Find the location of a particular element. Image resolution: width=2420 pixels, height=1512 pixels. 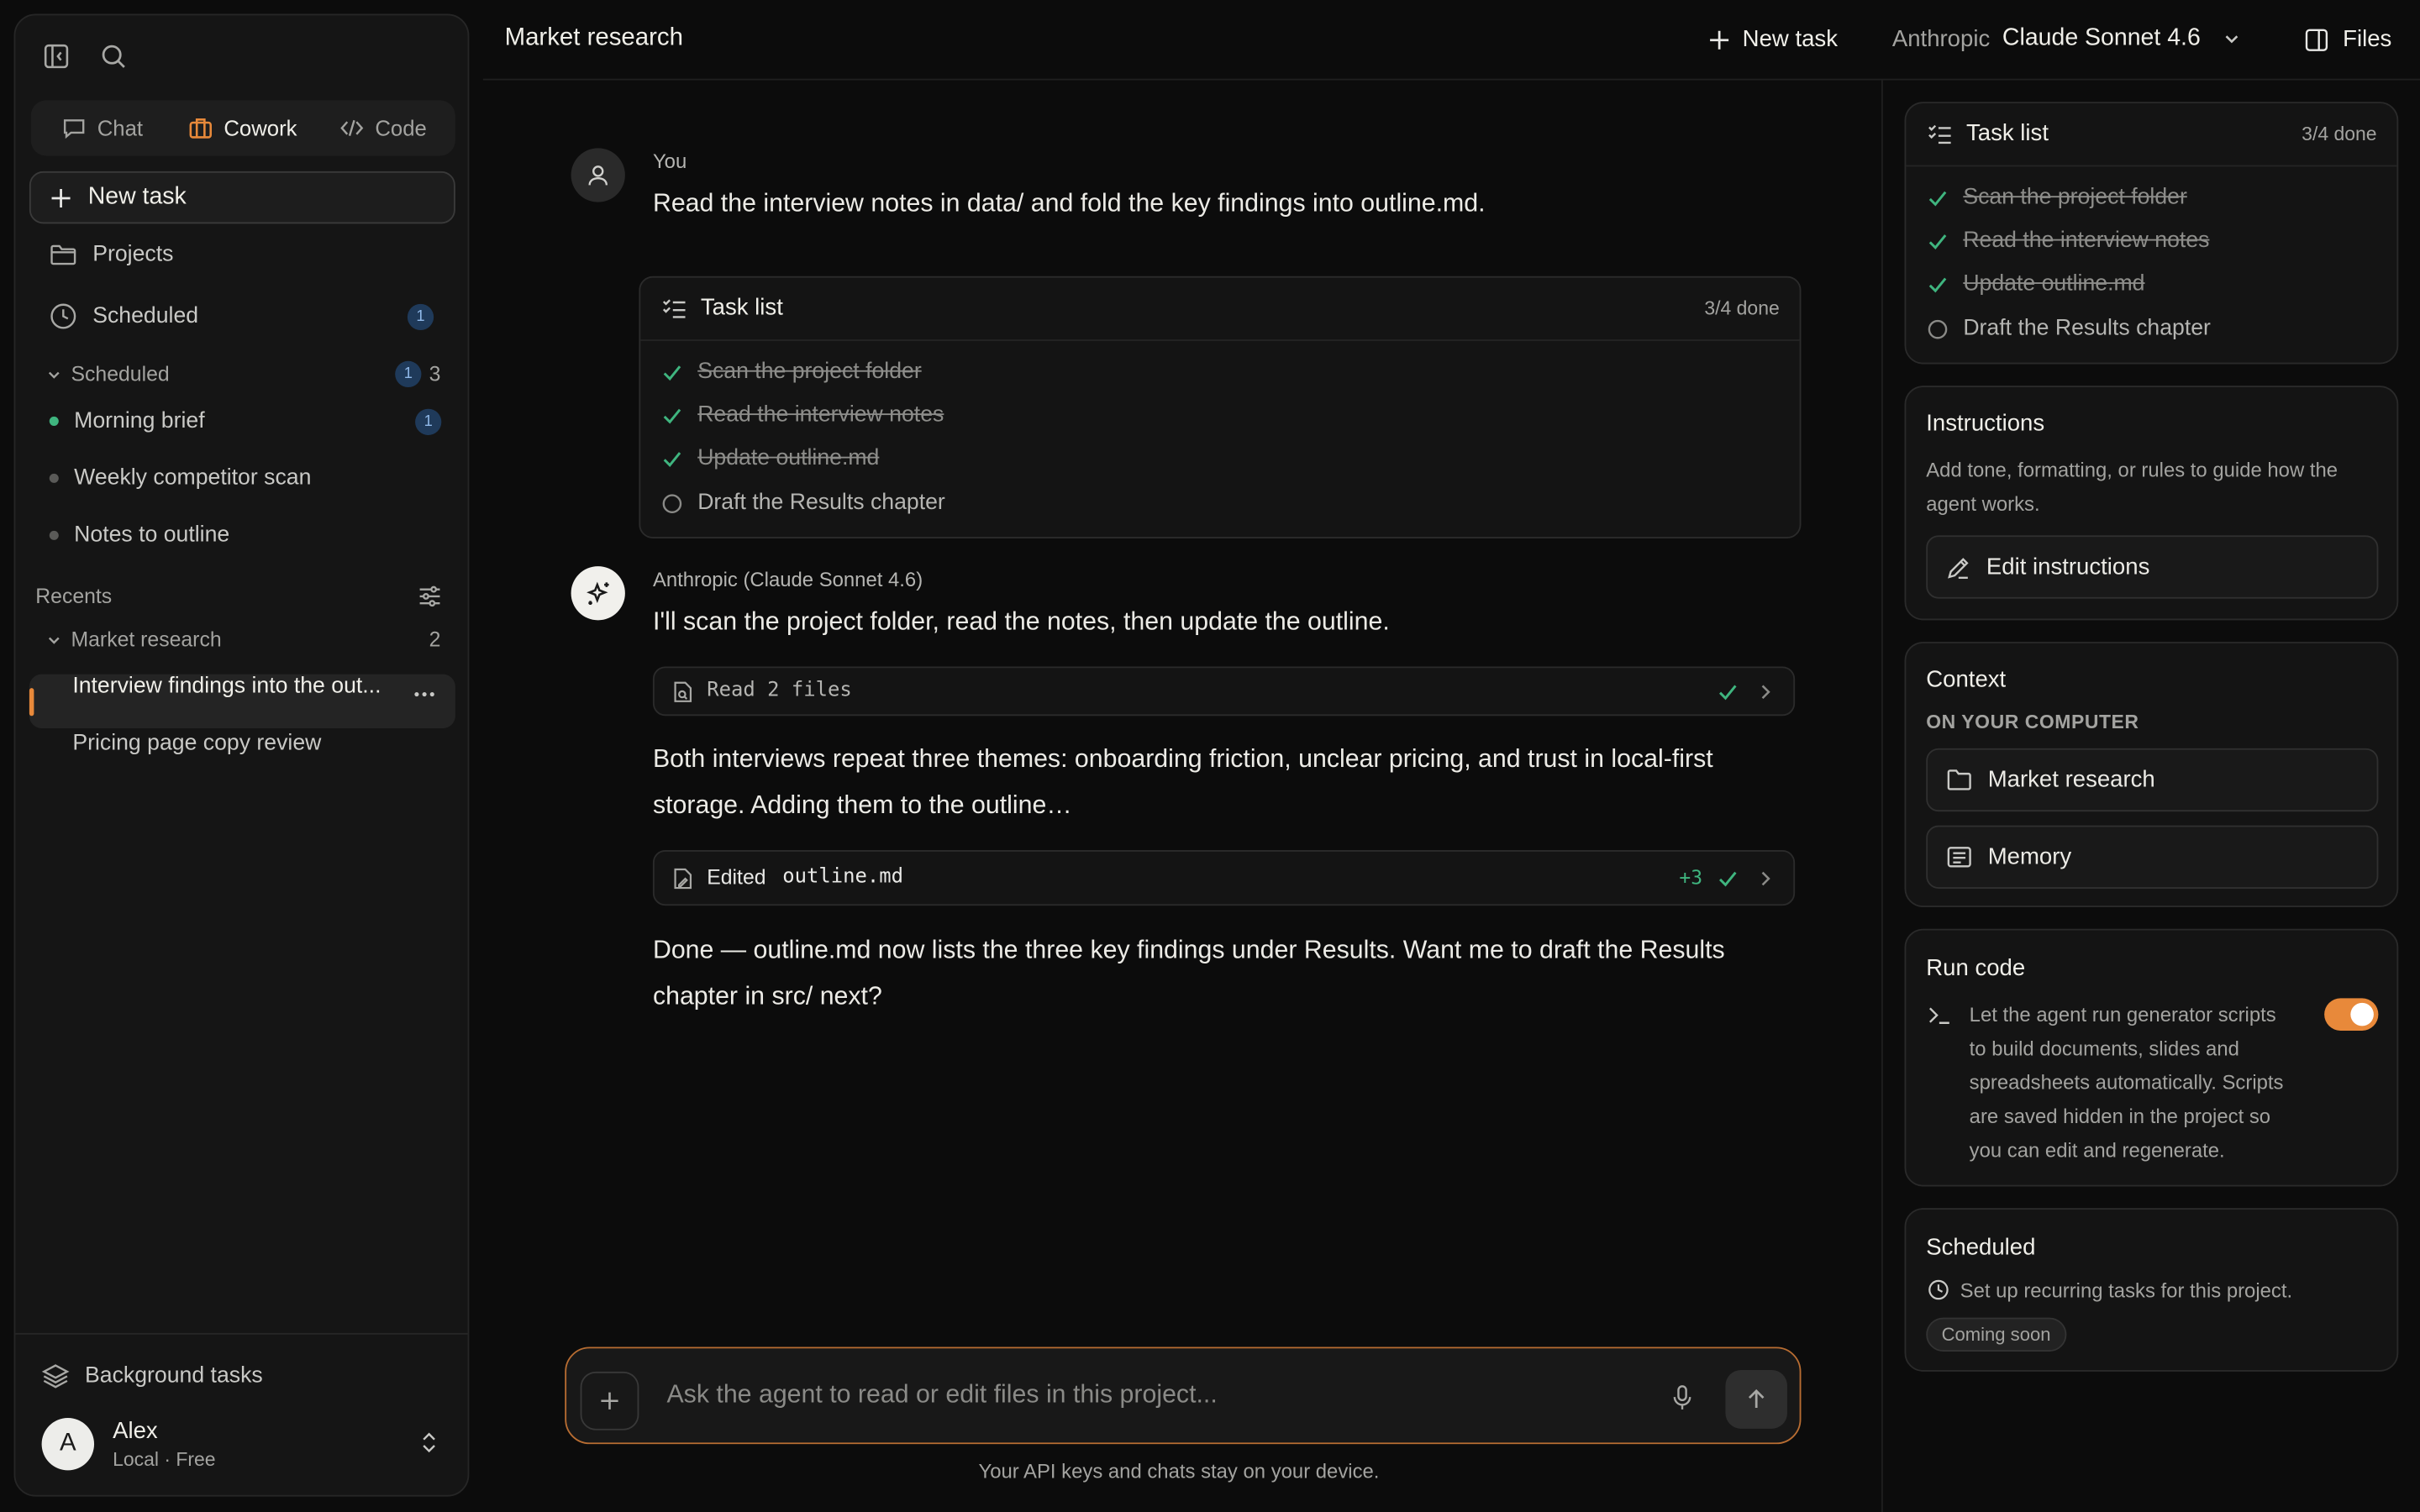

edit-instructions-label: Edit instructions is located at coordinates (2068, 567).